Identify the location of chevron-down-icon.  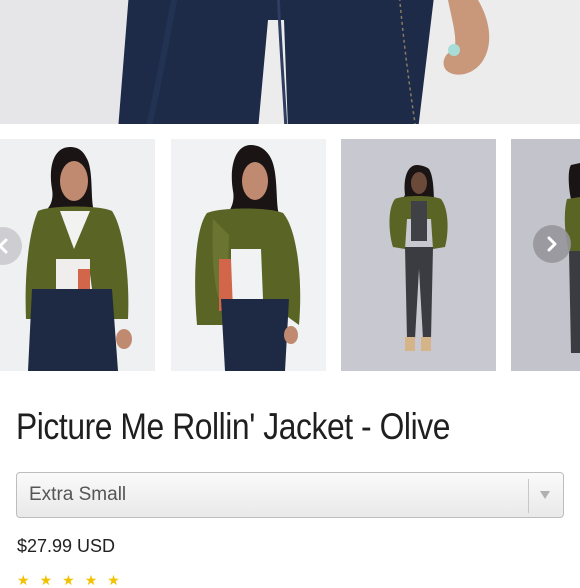
(545, 495).